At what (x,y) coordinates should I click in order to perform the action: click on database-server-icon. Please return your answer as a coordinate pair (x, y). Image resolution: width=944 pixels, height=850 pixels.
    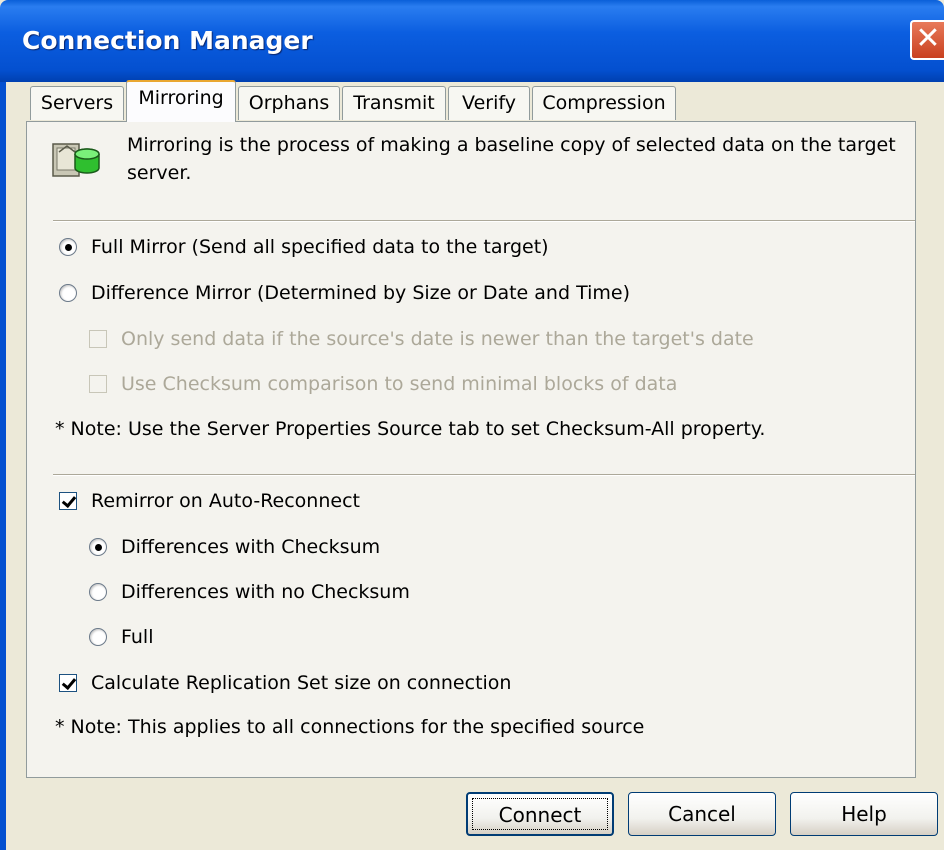
    Looking at the image, I should click on (77, 160).